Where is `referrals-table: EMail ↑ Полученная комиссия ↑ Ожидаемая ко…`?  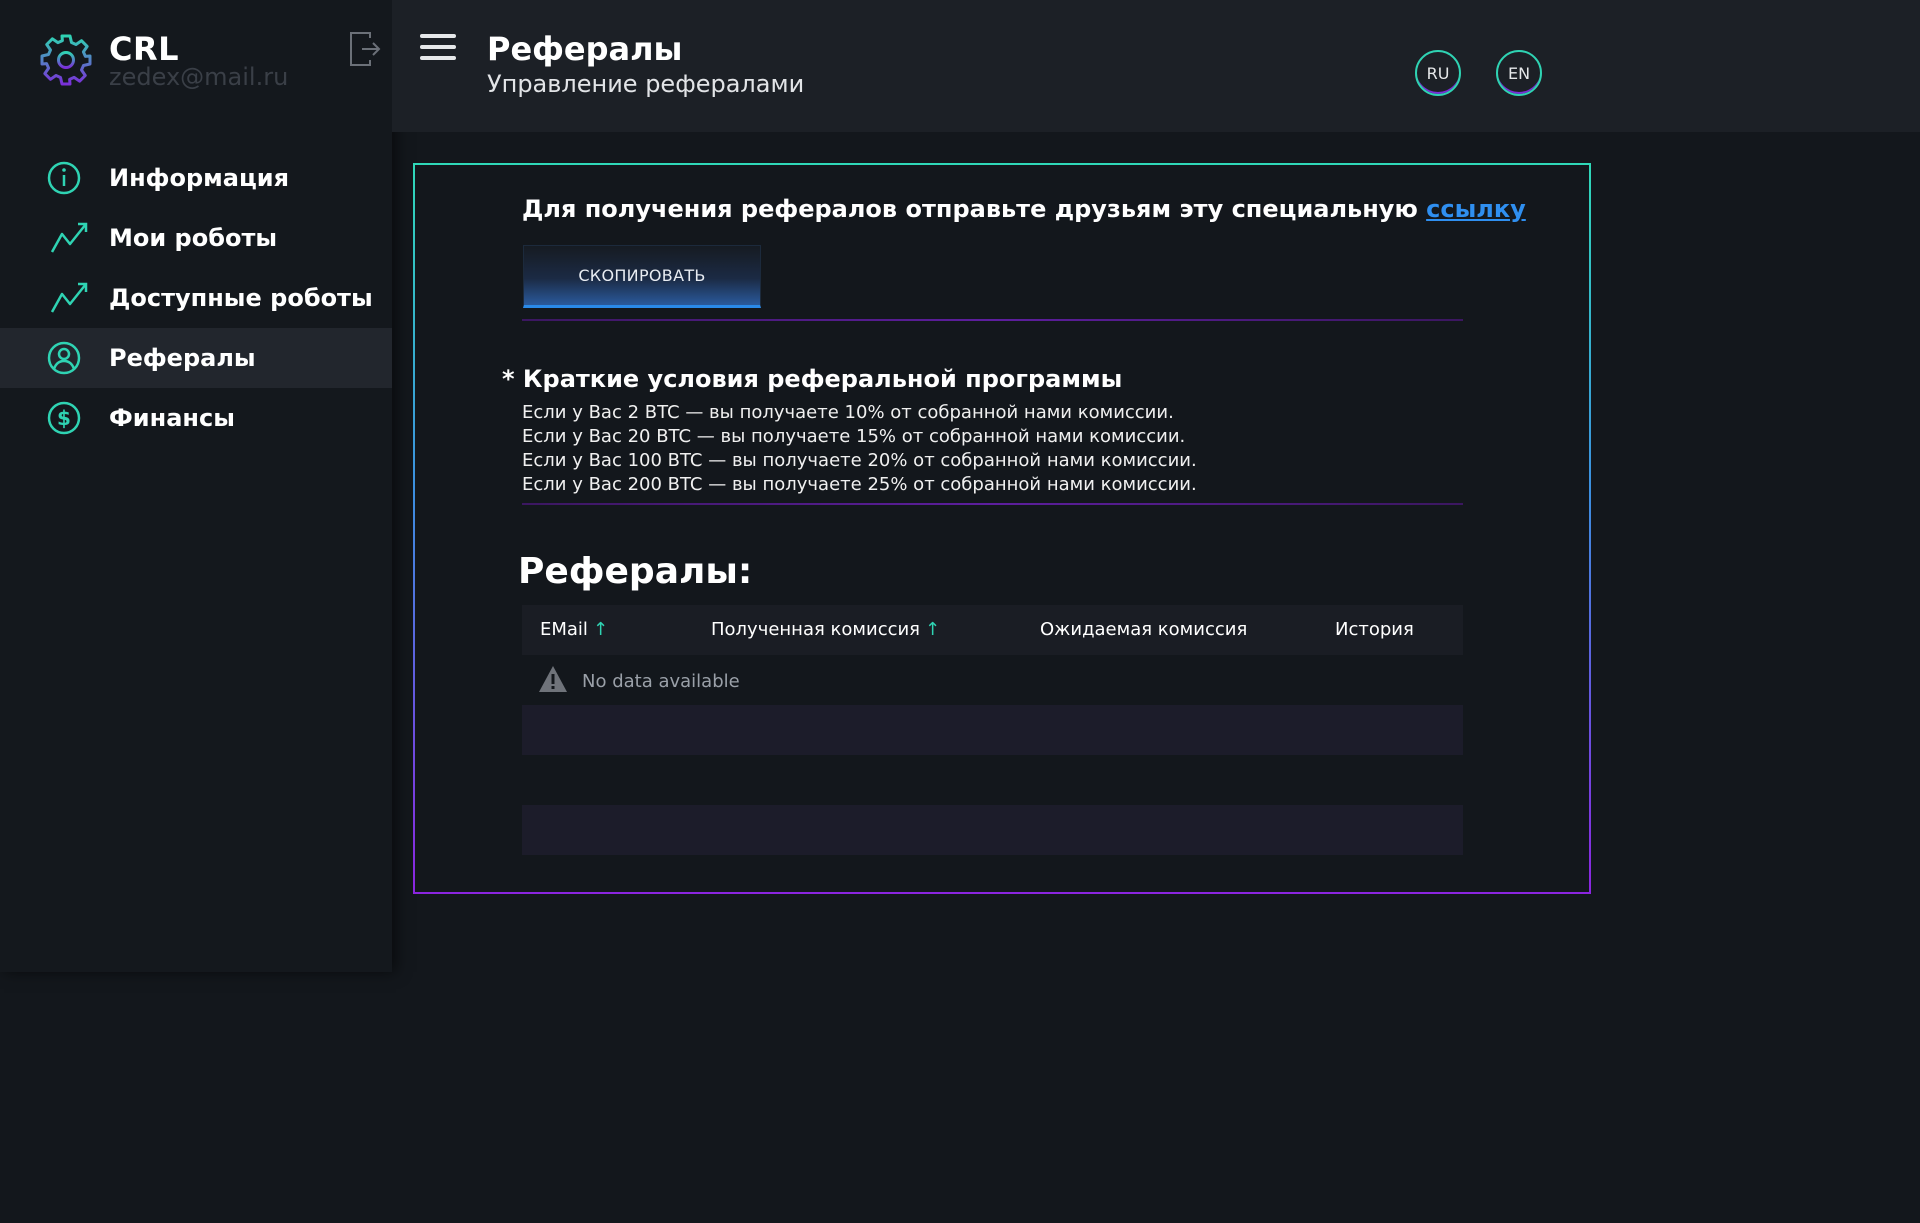 referrals-table: EMail ↑ Полученная комиссия ↑ Ожидаемая ко… is located at coordinates (992, 730).